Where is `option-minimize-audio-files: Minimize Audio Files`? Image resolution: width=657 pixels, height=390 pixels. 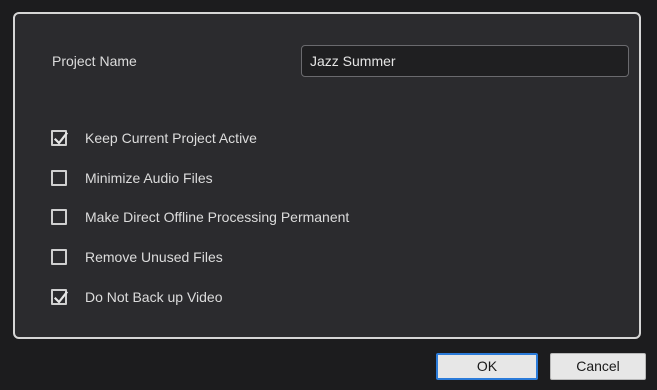 option-minimize-audio-files: Minimize Audio Files is located at coordinates (132, 178).